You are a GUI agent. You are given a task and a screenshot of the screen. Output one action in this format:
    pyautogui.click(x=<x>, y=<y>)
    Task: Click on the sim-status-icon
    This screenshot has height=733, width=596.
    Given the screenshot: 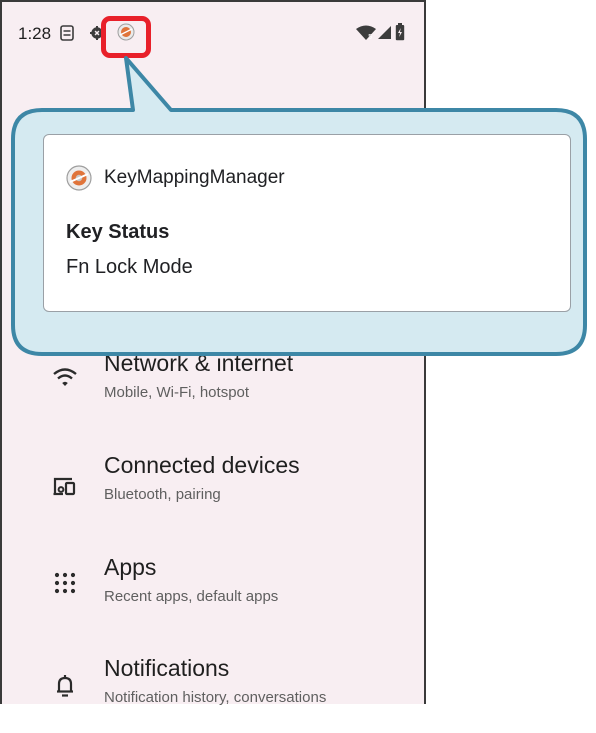 What is the action you would take?
    pyautogui.click(x=67, y=33)
    